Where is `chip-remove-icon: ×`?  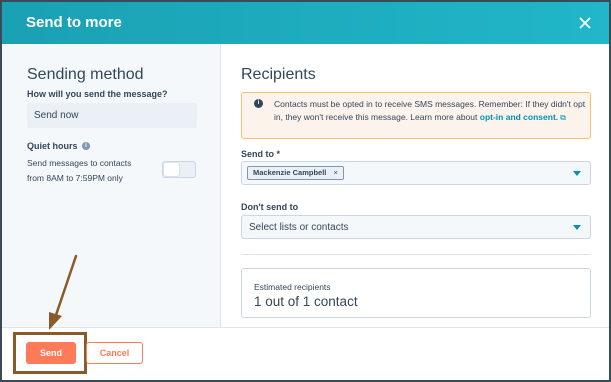
chip-remove-icon: × is located at coordinates (335, 172).